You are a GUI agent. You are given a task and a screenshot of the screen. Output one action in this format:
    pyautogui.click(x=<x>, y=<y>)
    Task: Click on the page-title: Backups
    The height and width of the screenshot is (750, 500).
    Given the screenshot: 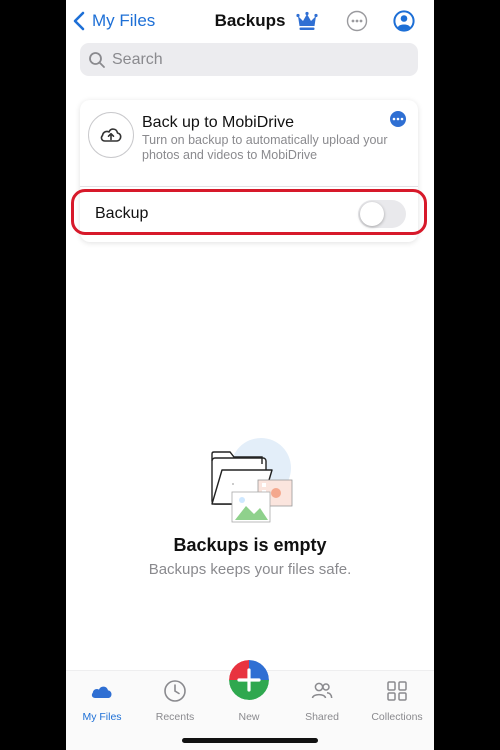 What is the action you would take?
    pyautogui.click(x=250, y=20)
    